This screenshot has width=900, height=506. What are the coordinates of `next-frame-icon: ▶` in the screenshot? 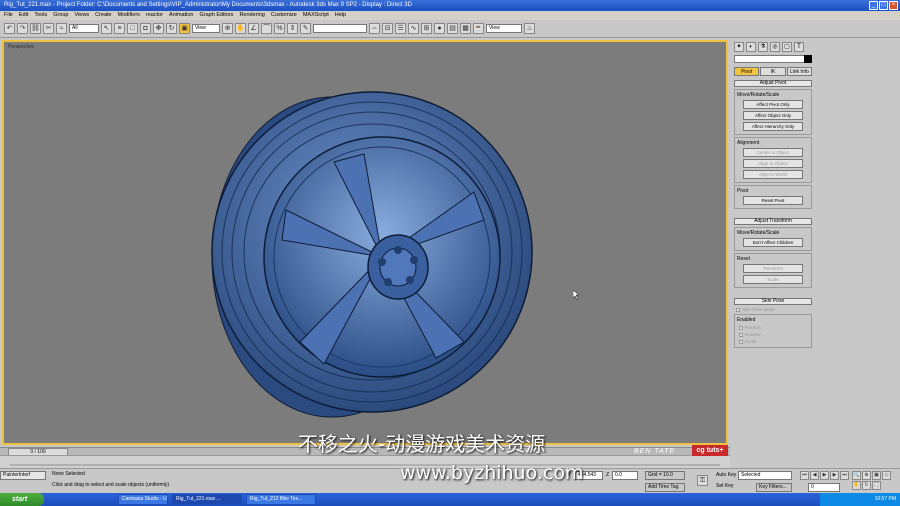 It's located at (834, 475).